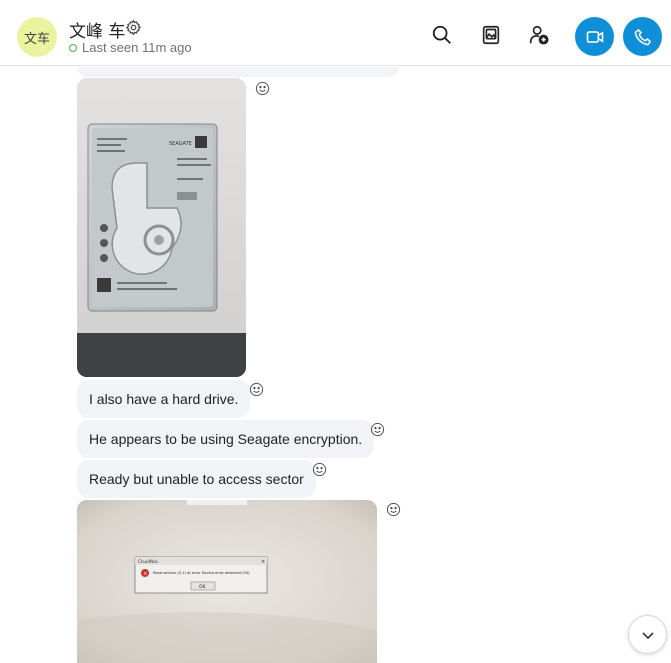  I want to click on chat-header: 文车 文峰 车 Last seen 11m ago, so click(335, 33).